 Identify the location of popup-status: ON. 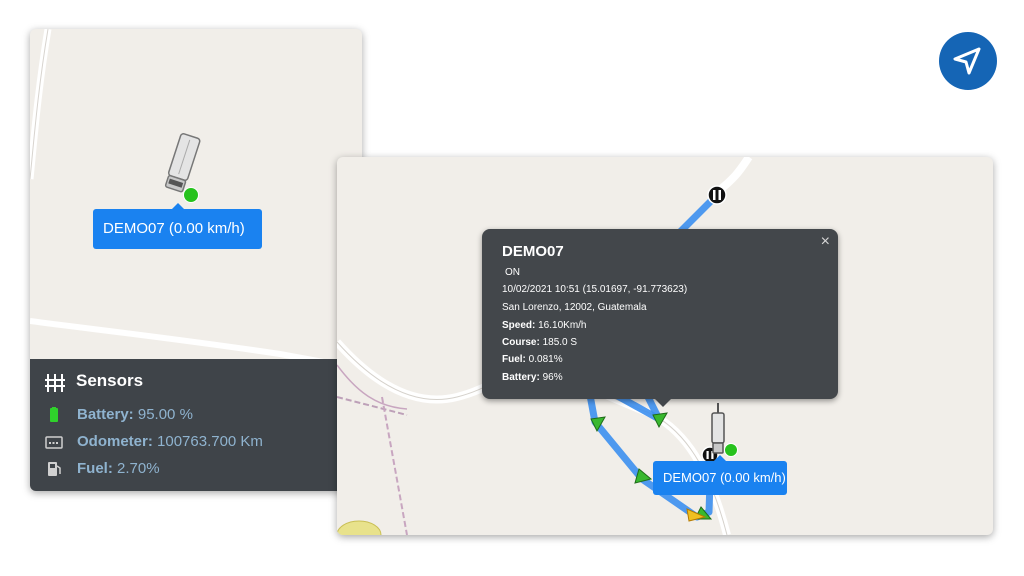
(512, 272).